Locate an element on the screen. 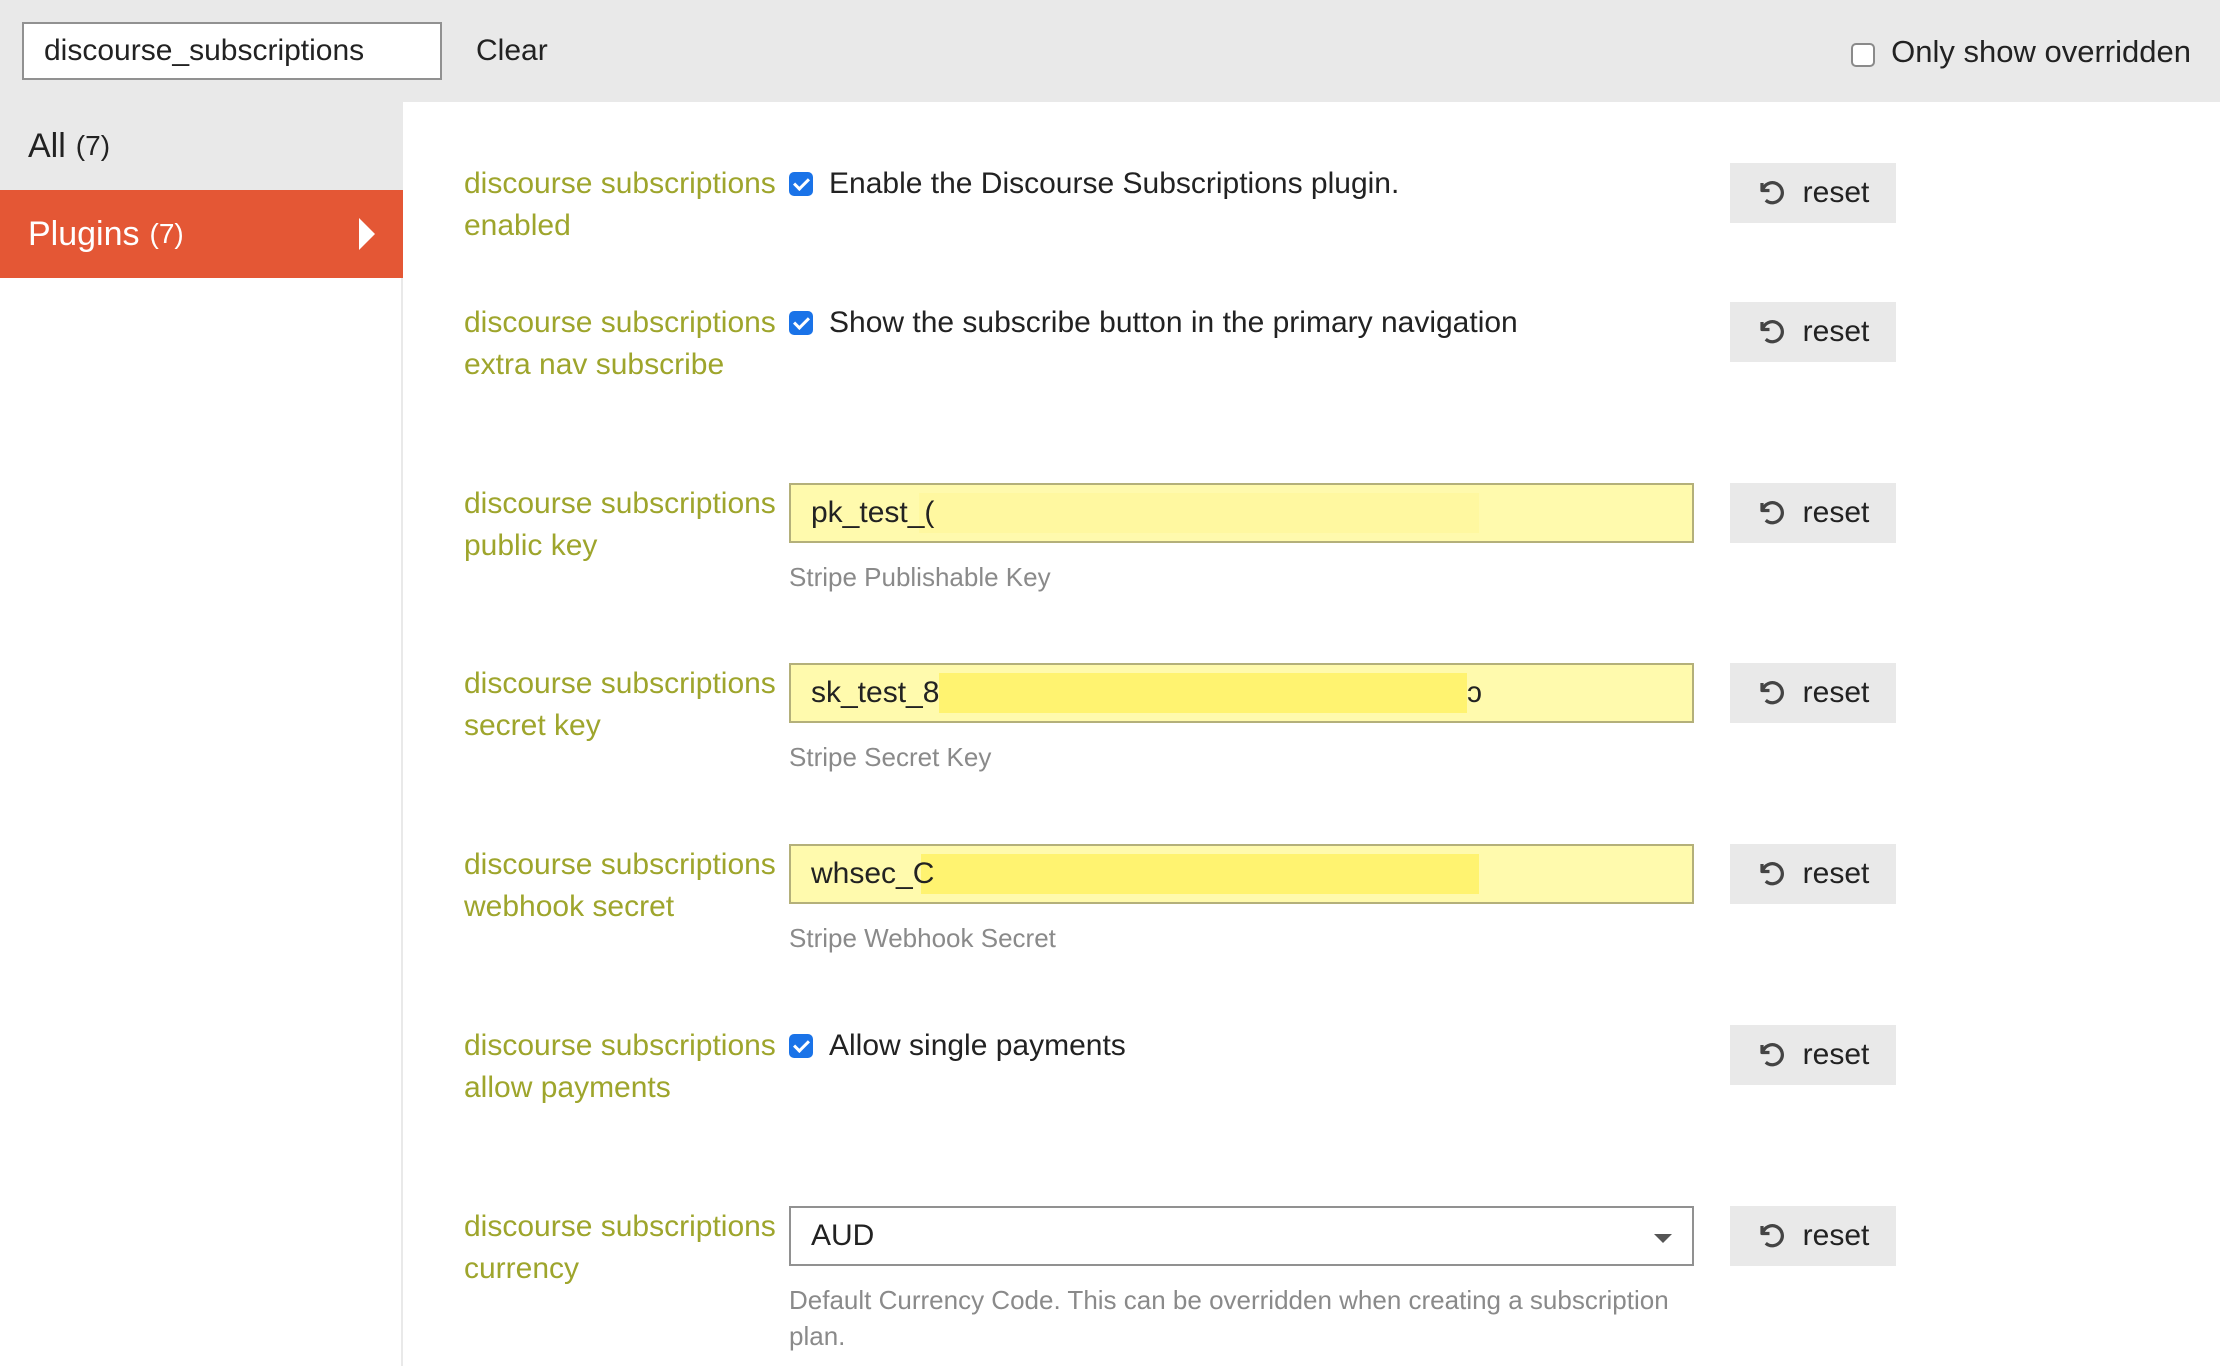 Image resolution: width=2220 pixels, height=1366 pixels. field-value-tail: ↄ is located at coordinates (1474, 692).